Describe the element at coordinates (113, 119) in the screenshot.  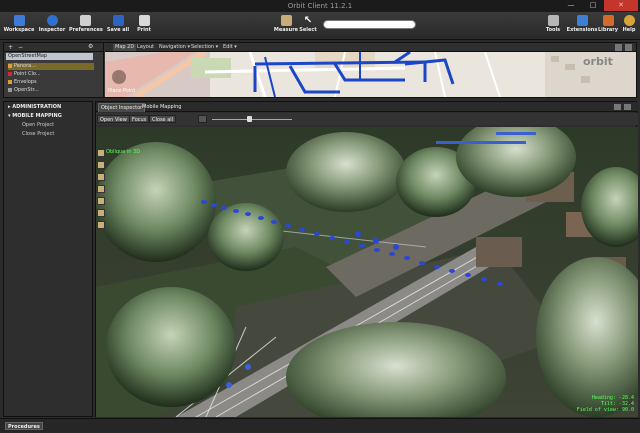
I see `open-view-button: Open View` at that location.